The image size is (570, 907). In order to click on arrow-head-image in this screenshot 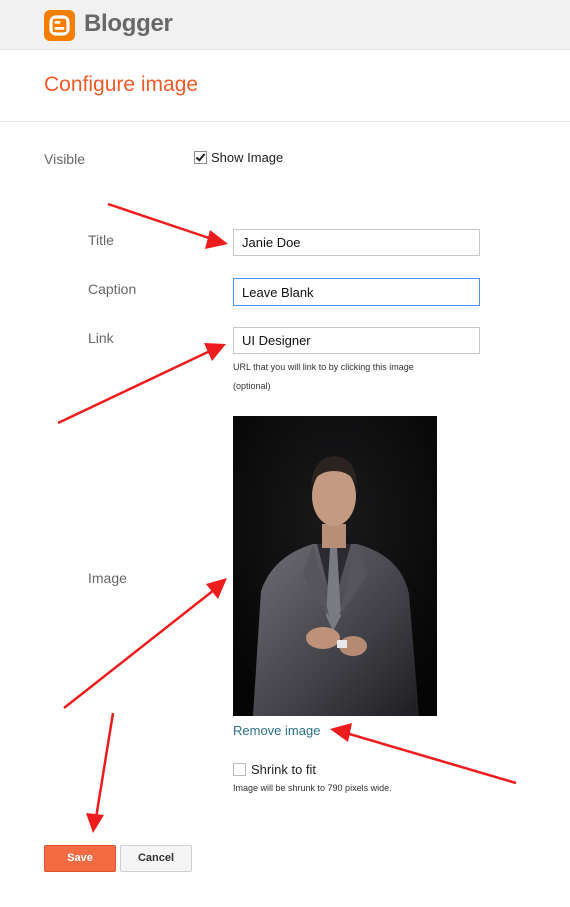, I will do `click(216, 588)`.